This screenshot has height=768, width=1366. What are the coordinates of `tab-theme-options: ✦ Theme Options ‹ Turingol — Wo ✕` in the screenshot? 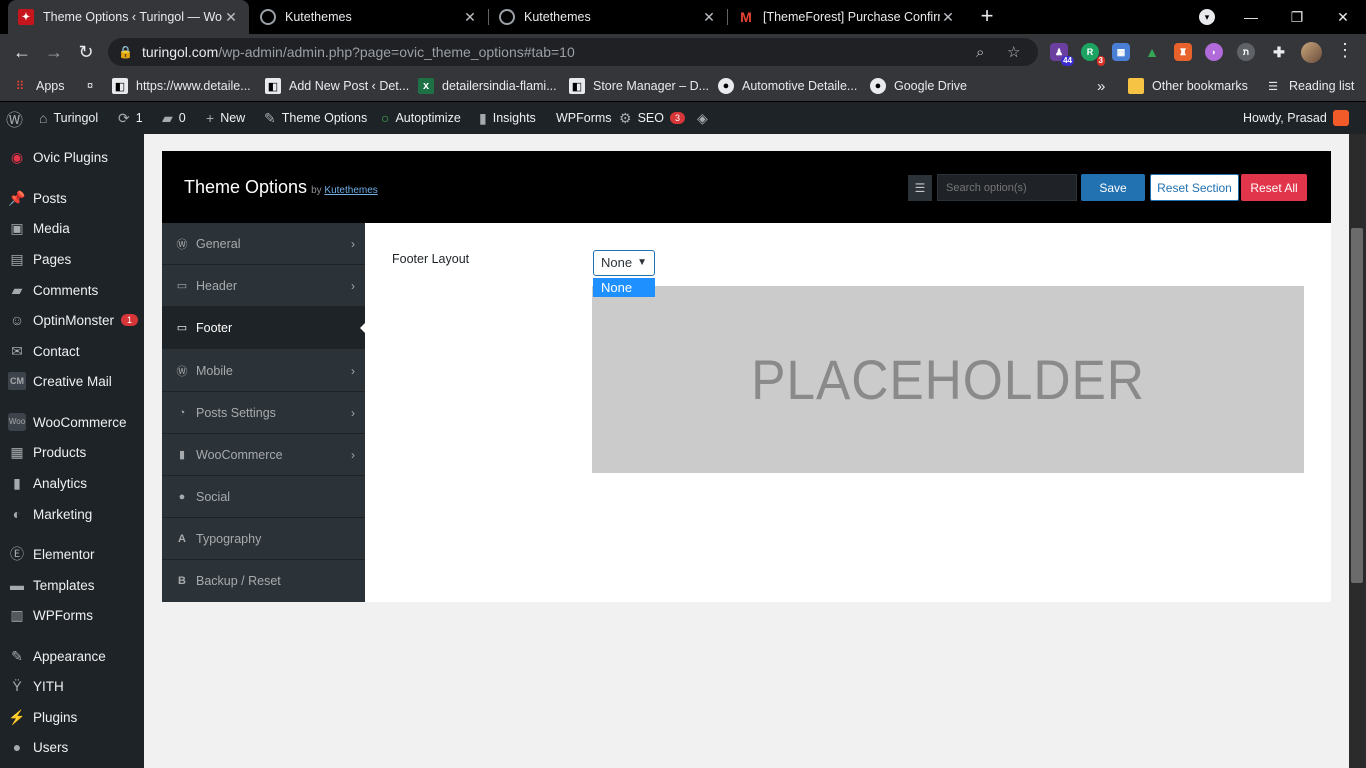 It's located at (128, 17).